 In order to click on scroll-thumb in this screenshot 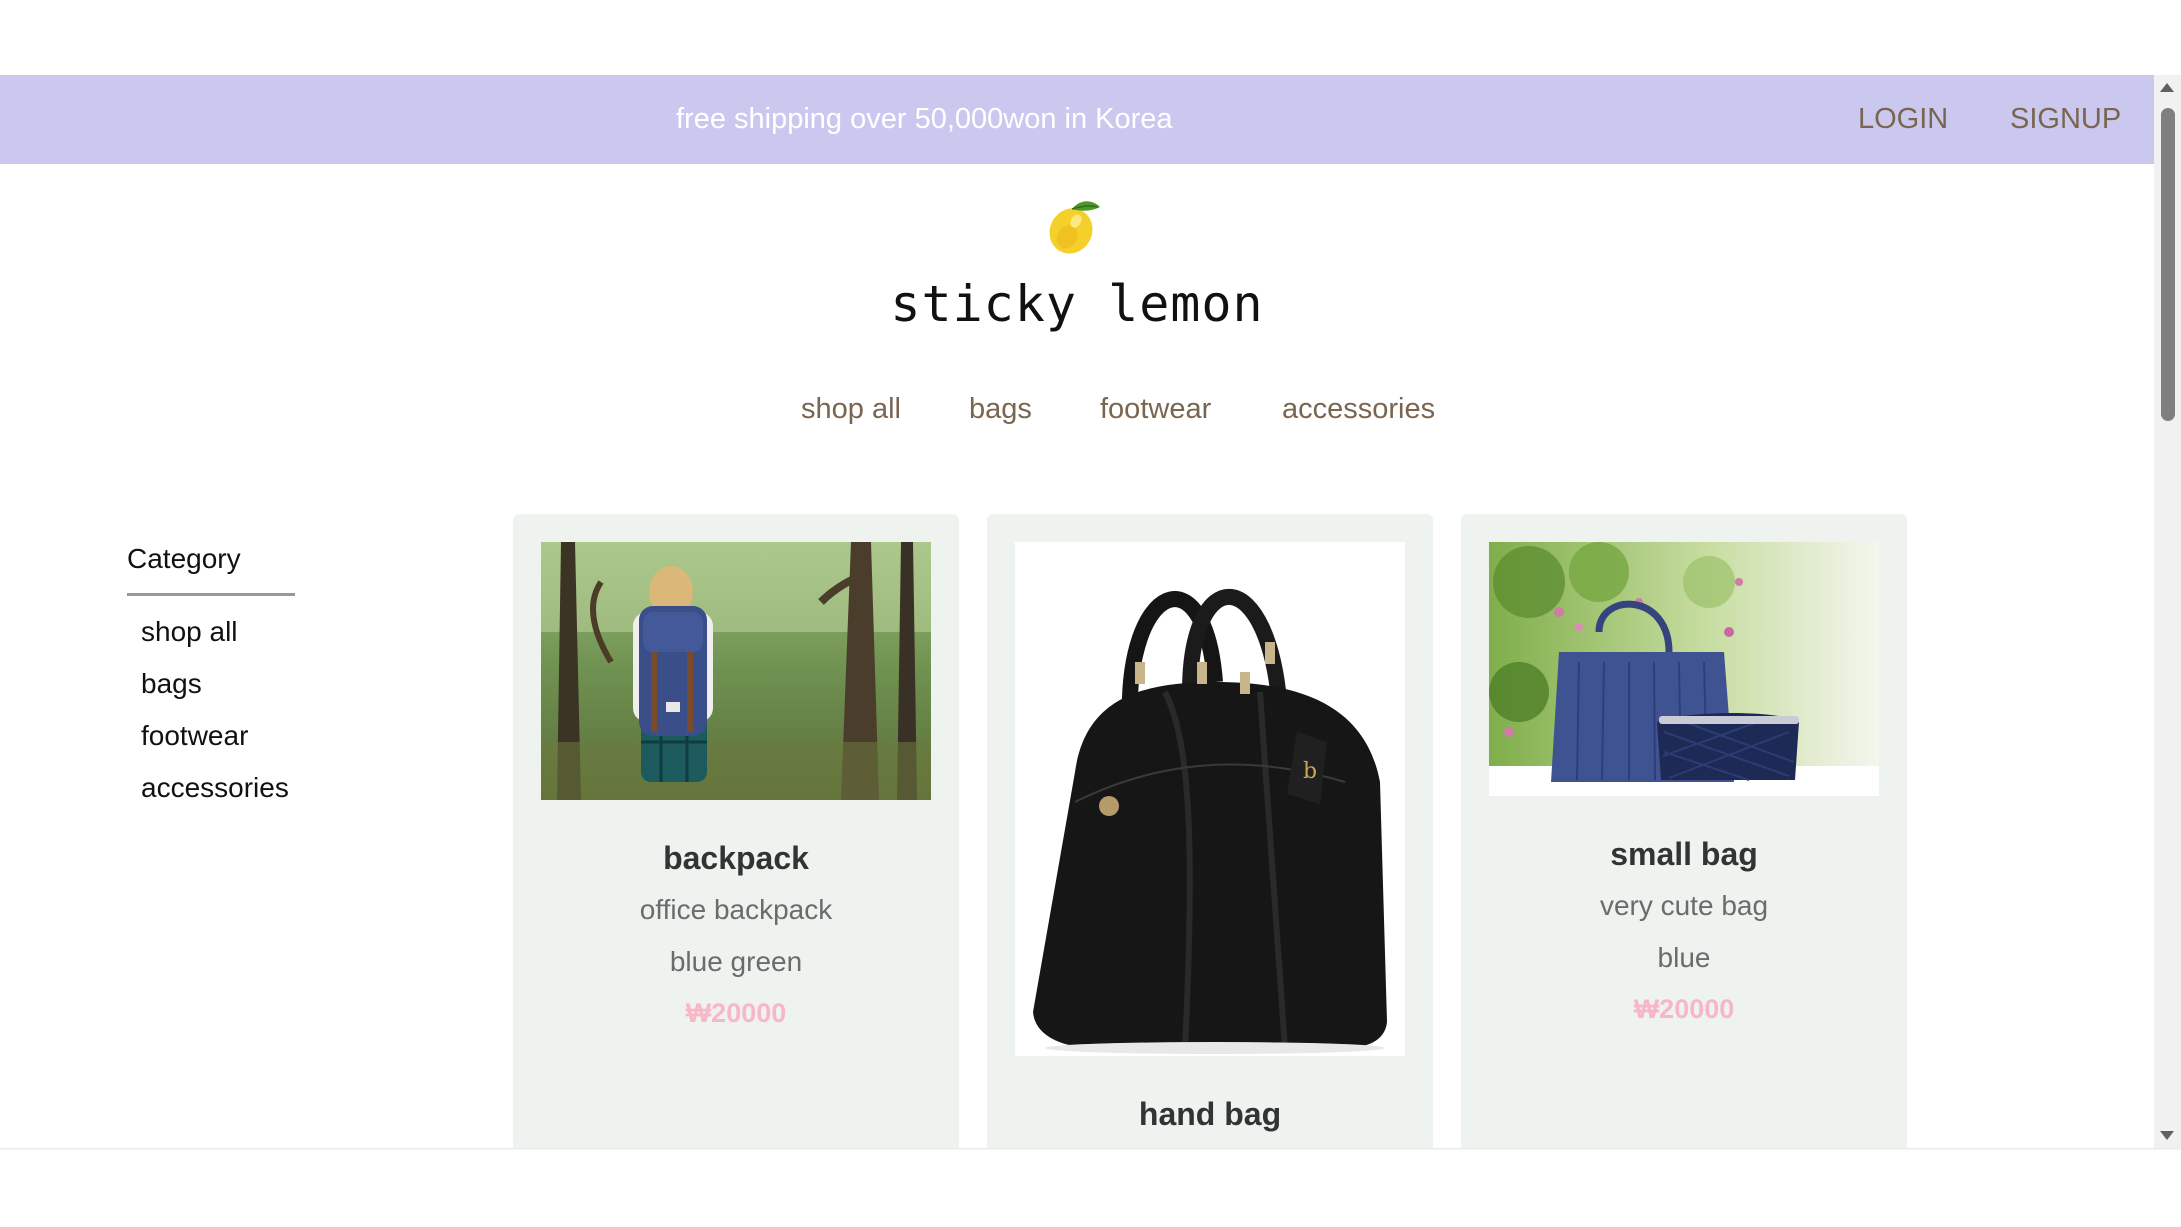, I will do `click(2168, 264)`.